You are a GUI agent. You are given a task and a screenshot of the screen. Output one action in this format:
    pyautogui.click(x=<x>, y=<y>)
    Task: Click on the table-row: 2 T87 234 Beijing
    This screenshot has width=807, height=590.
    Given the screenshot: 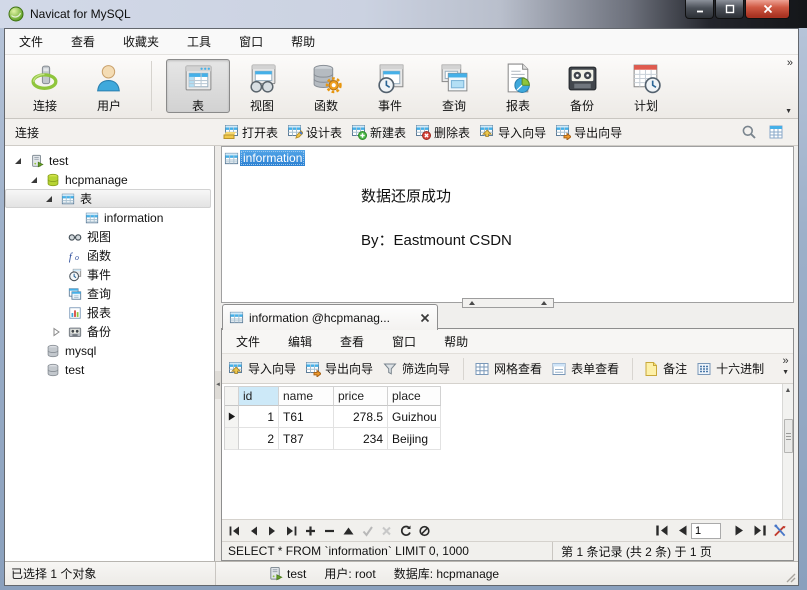 What is the action you would take?
    pyautogui.click(x=333, y=439)
    